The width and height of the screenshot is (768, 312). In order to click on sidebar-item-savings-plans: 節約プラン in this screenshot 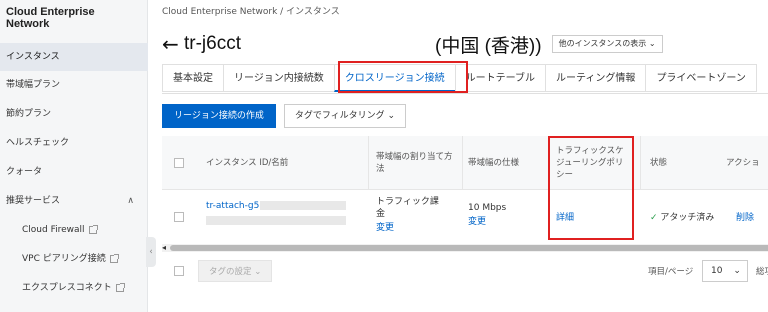, I will do `click(74, 114)`.